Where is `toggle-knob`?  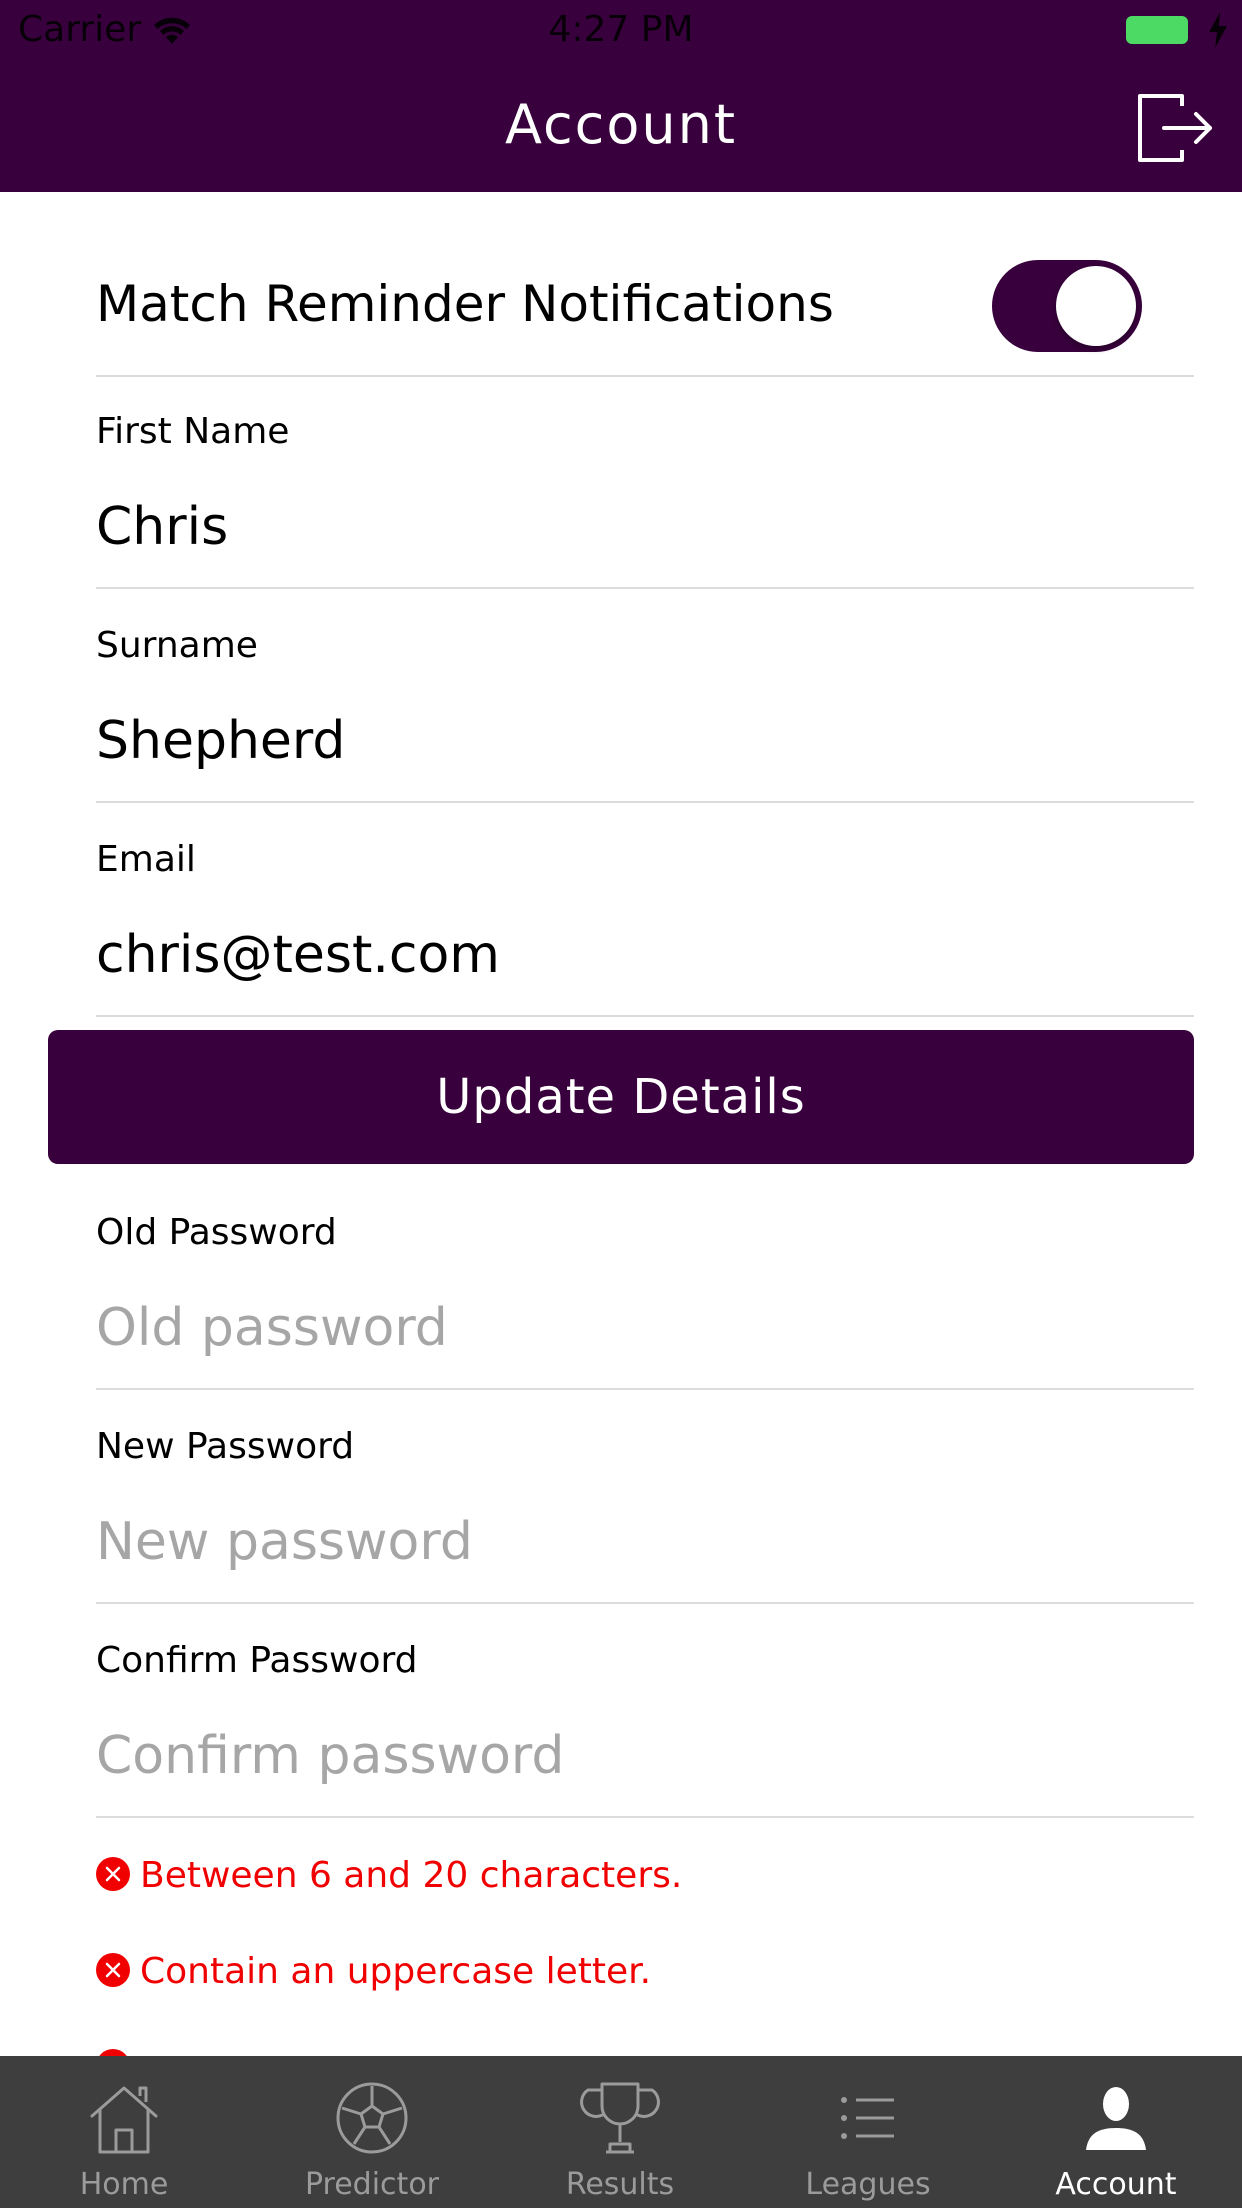
toggle-knob is located at coordinates (1096, 306).